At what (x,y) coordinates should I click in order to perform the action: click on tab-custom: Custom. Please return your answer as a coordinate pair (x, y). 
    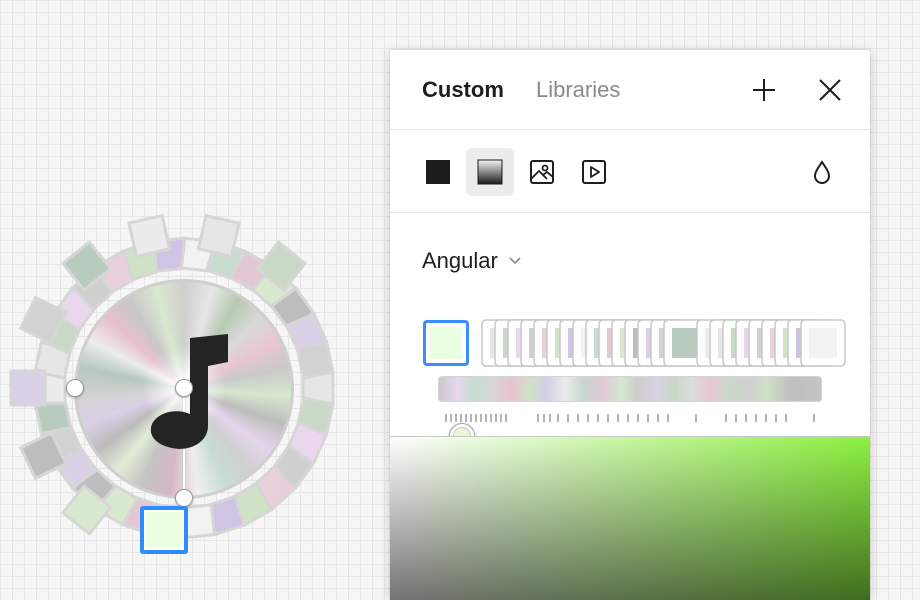
    Looking at the image, I should click on (463, 90).